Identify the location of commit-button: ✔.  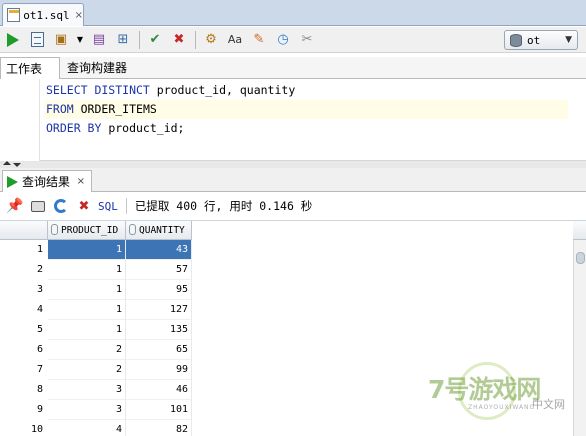
(155, 40).